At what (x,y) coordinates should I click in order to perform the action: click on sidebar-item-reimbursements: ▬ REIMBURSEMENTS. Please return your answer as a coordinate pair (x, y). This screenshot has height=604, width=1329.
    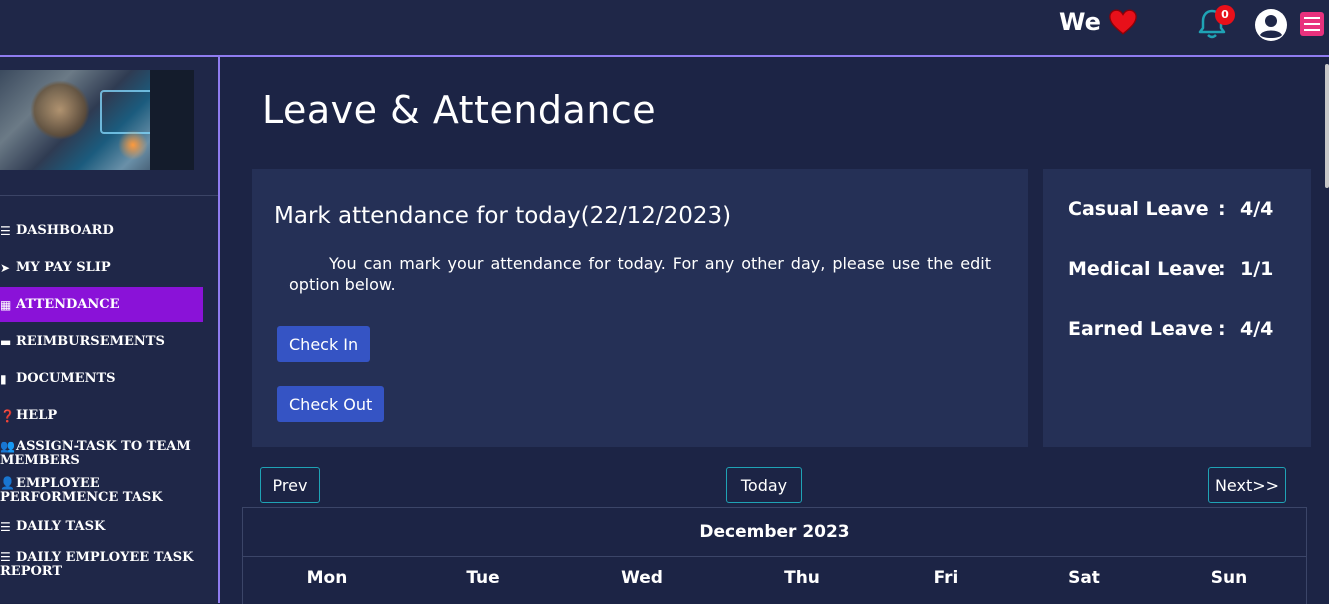
    Looking at the image, I should click on (101, 342).